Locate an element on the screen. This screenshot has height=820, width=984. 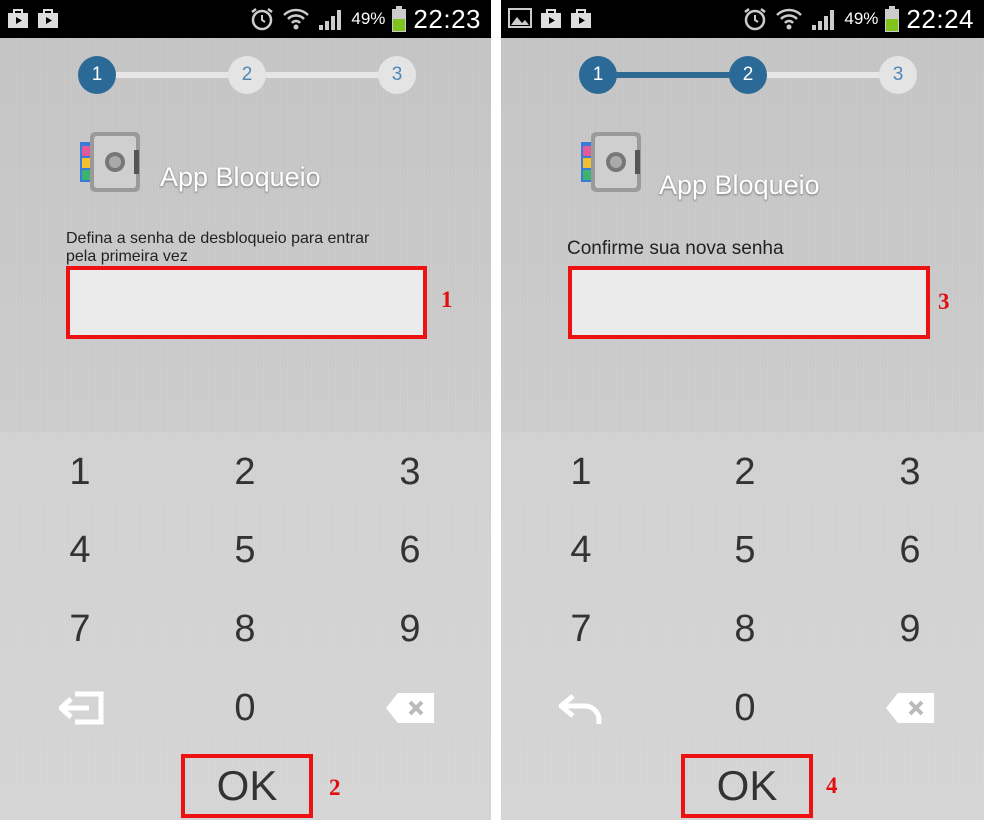
back-arrow-icon is located at coordinates (580, 709).